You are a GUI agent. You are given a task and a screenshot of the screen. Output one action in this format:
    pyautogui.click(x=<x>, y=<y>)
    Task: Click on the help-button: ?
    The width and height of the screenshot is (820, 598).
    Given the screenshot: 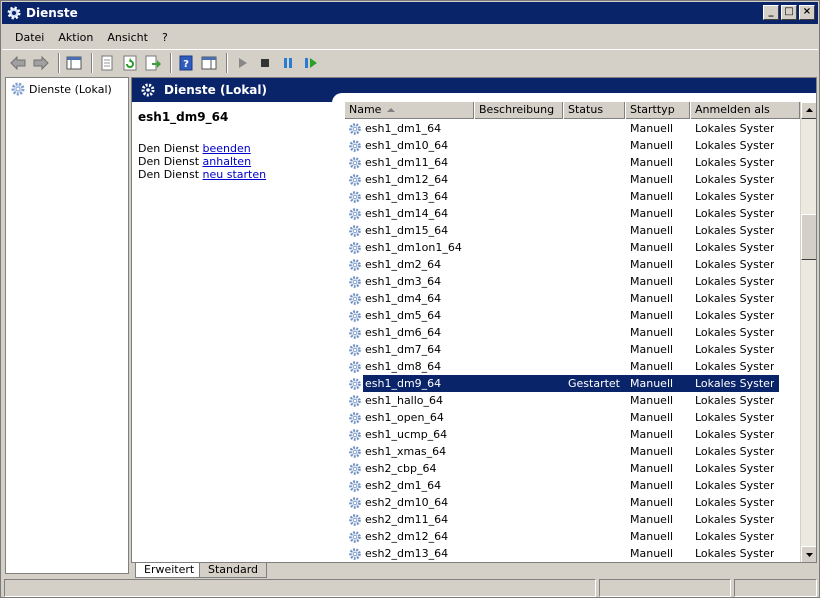 What is the action you would take?
    pyautogui.click(x=186, y=63)
    